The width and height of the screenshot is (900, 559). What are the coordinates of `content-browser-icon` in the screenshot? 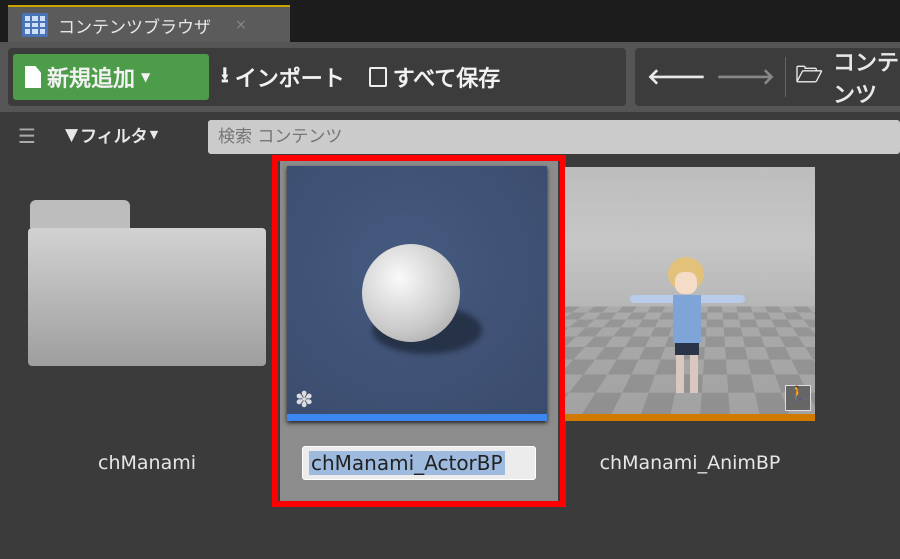 It's located at (35, 25).